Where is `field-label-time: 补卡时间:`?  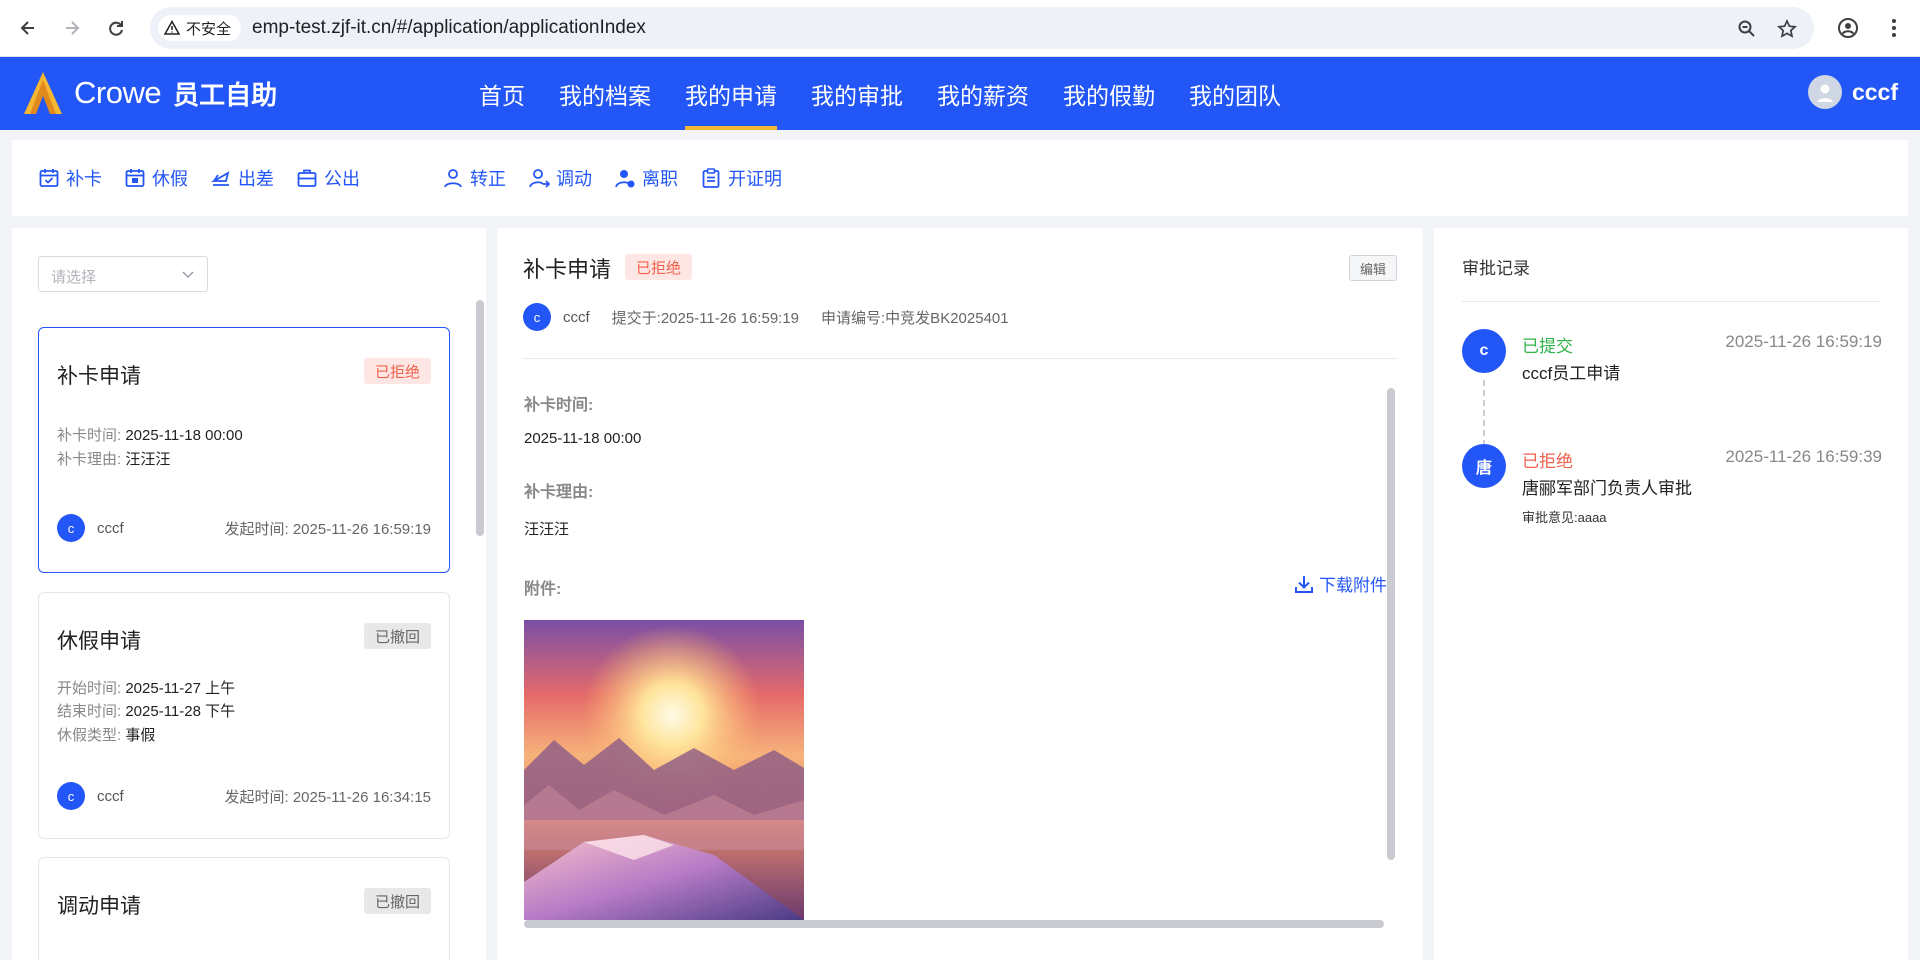 field-label-time: 补卡时间: is located at coordinates (559, 405).